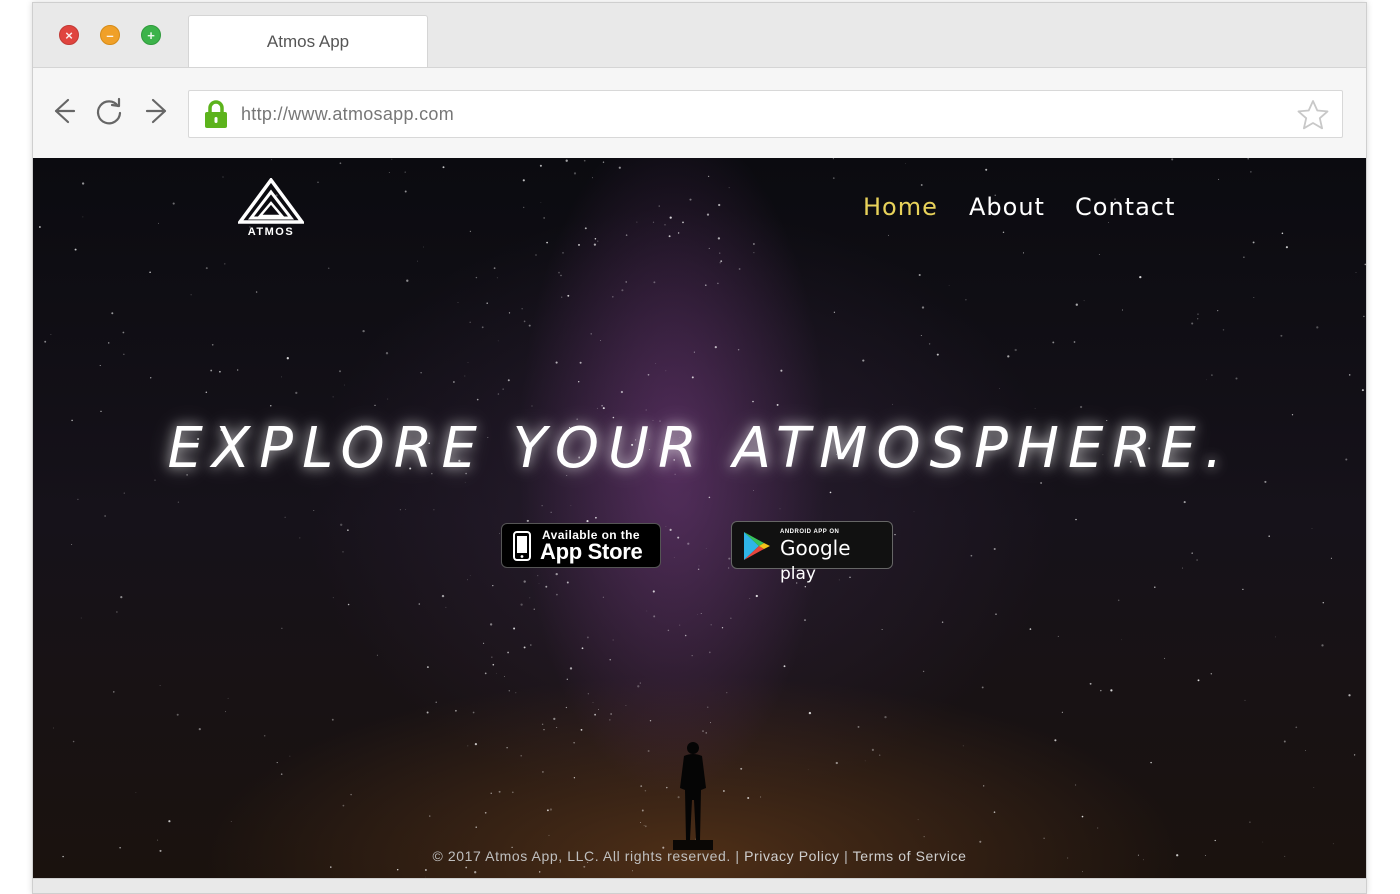 The height and width of the screenshot is (894, 1400). What do you see at coordinates (757, 546) in the screenshot?
I see `google-play-icon` at bounding box center [757, 546].